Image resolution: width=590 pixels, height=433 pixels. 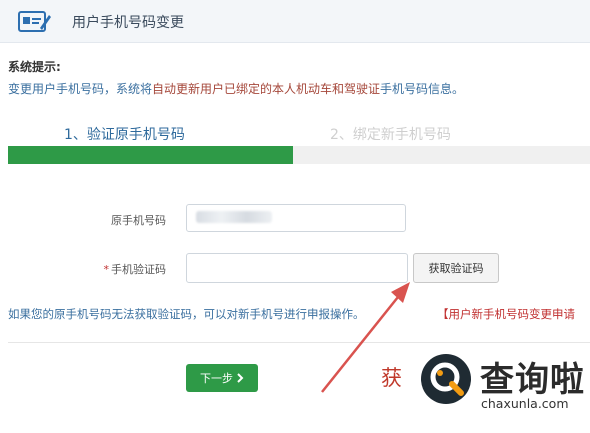 What do you see at coordinates (446, 379) in the screenshot?
I see `magnifier-logo` at bounding box center [446, 379].